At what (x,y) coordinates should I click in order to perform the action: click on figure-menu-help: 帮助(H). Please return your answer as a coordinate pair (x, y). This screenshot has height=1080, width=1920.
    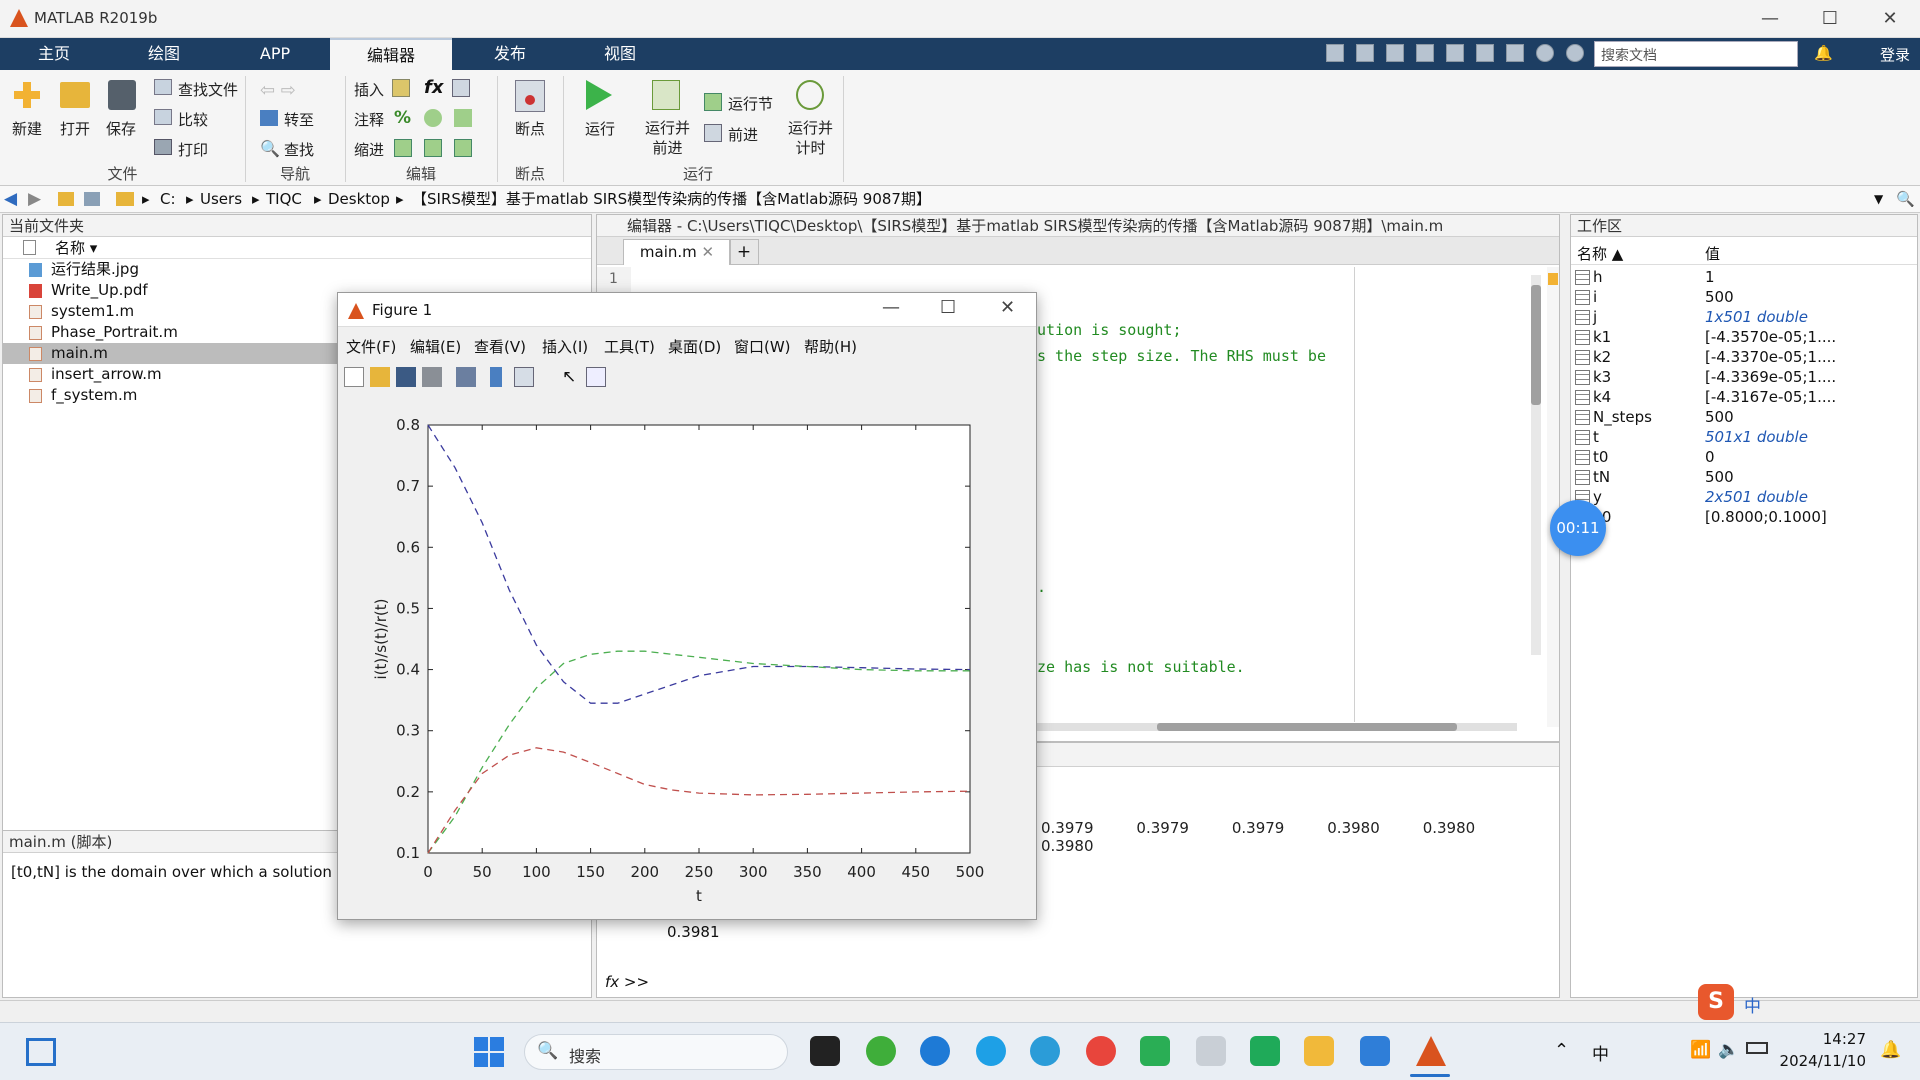
    Looking at the image, I should click on (830, 346).